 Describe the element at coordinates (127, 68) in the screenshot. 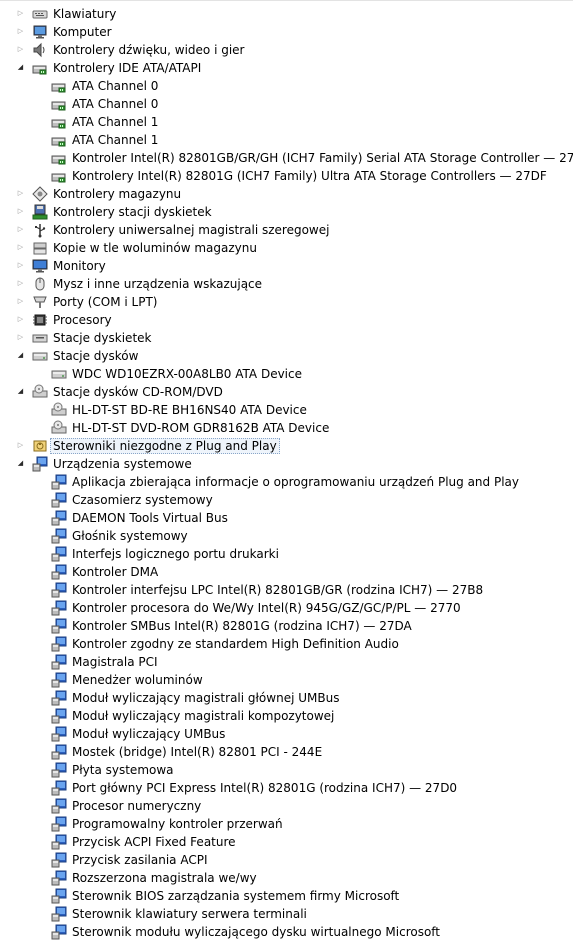

I see `tree-item-label: Kontrolery IDE ATA/ATAPI` at that location.